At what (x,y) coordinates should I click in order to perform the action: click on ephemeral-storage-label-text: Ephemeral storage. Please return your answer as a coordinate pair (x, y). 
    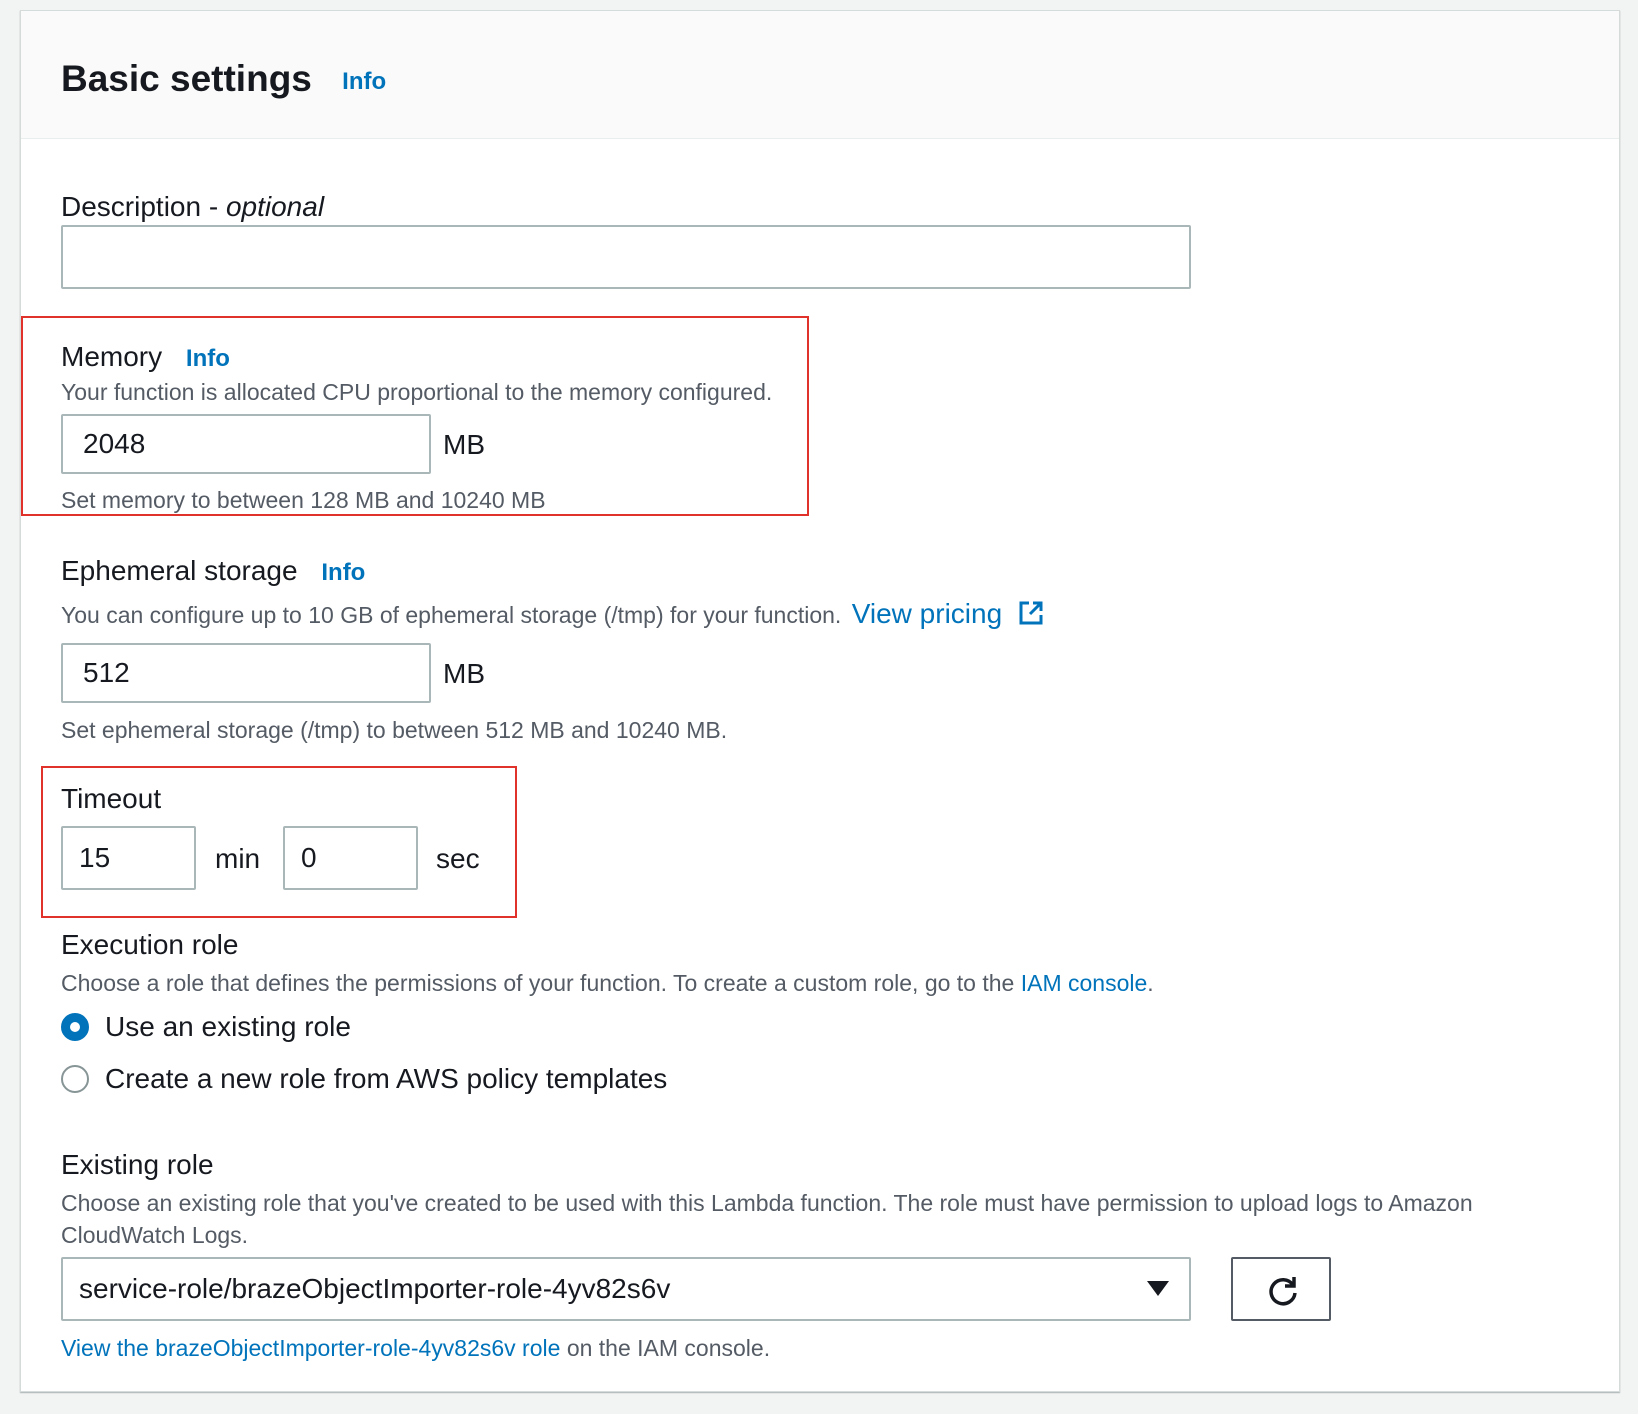
    Looking at the image, I should click on (179, 570).